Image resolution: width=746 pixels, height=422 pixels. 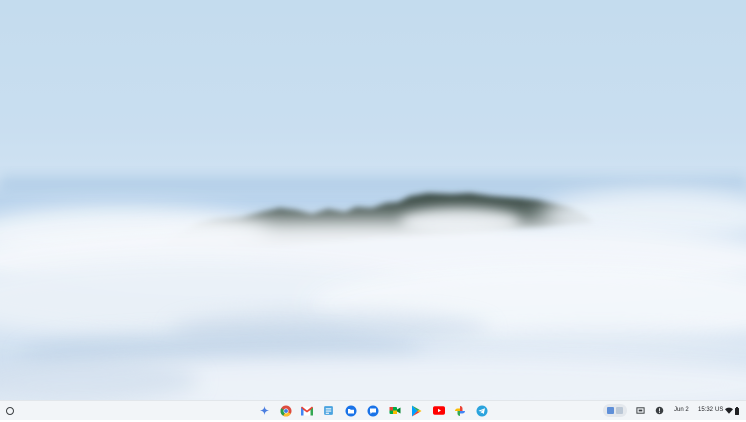 What do you see at coordinates (350, 410) in the screenshot?
I see `files-icon` at bounding box center [350, 410].